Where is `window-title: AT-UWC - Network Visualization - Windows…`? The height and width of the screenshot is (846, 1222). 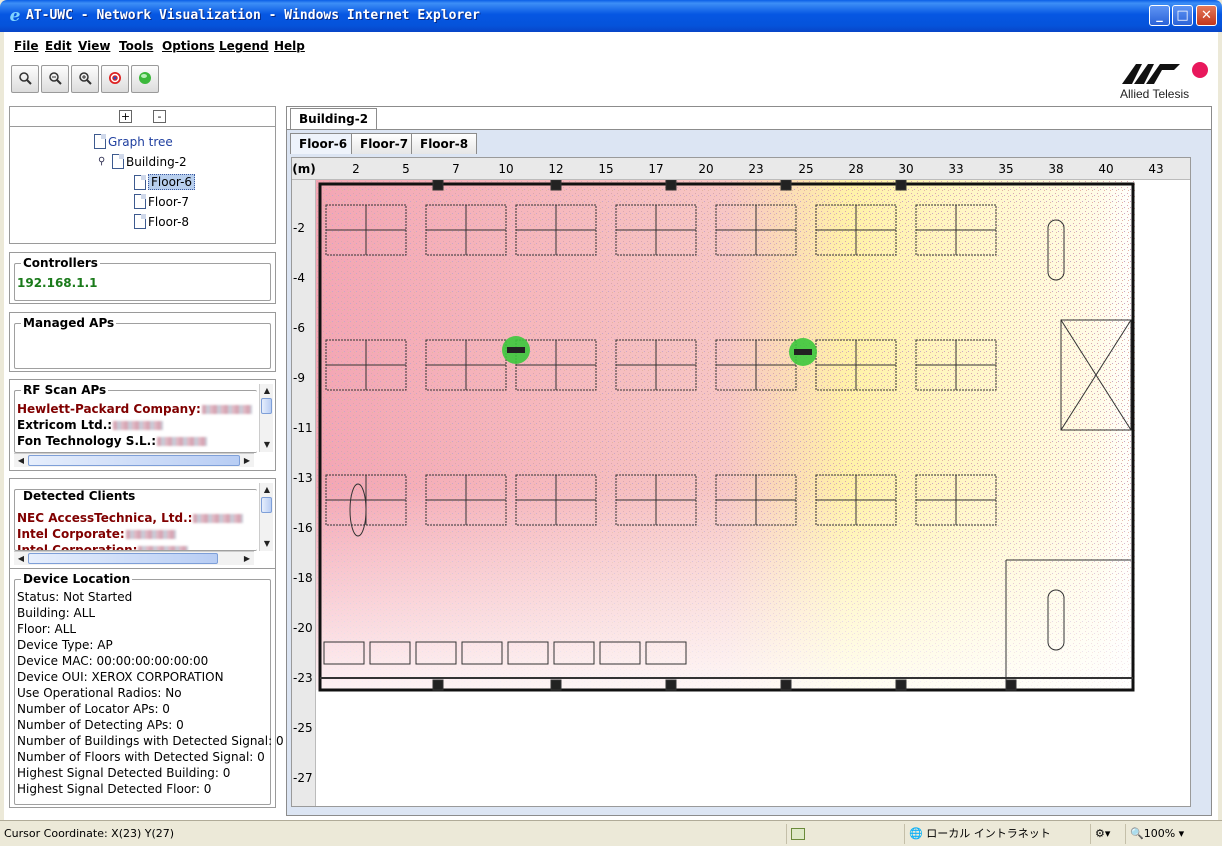 window-title: AT-UWC - Network Visualization - Windows… is located at coordinates (253, 15).